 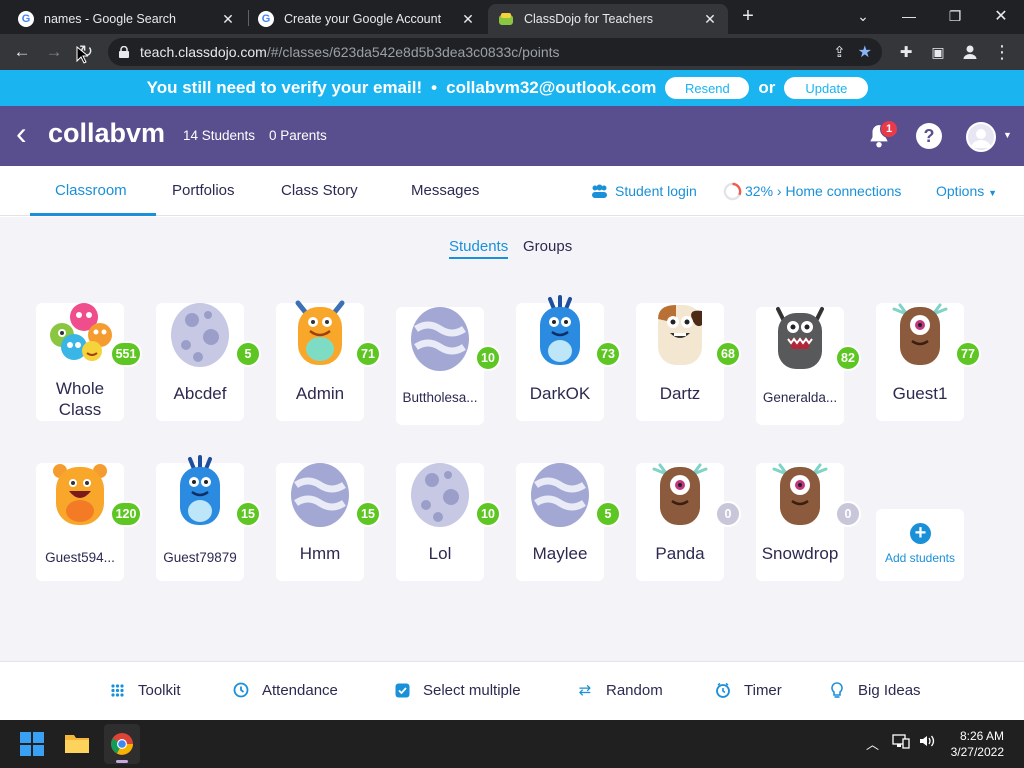 What do you see at coordinates (21, 133) in the screenshot?
I see `back-chevron-icon: ‹` at bounding box center [21, 133].